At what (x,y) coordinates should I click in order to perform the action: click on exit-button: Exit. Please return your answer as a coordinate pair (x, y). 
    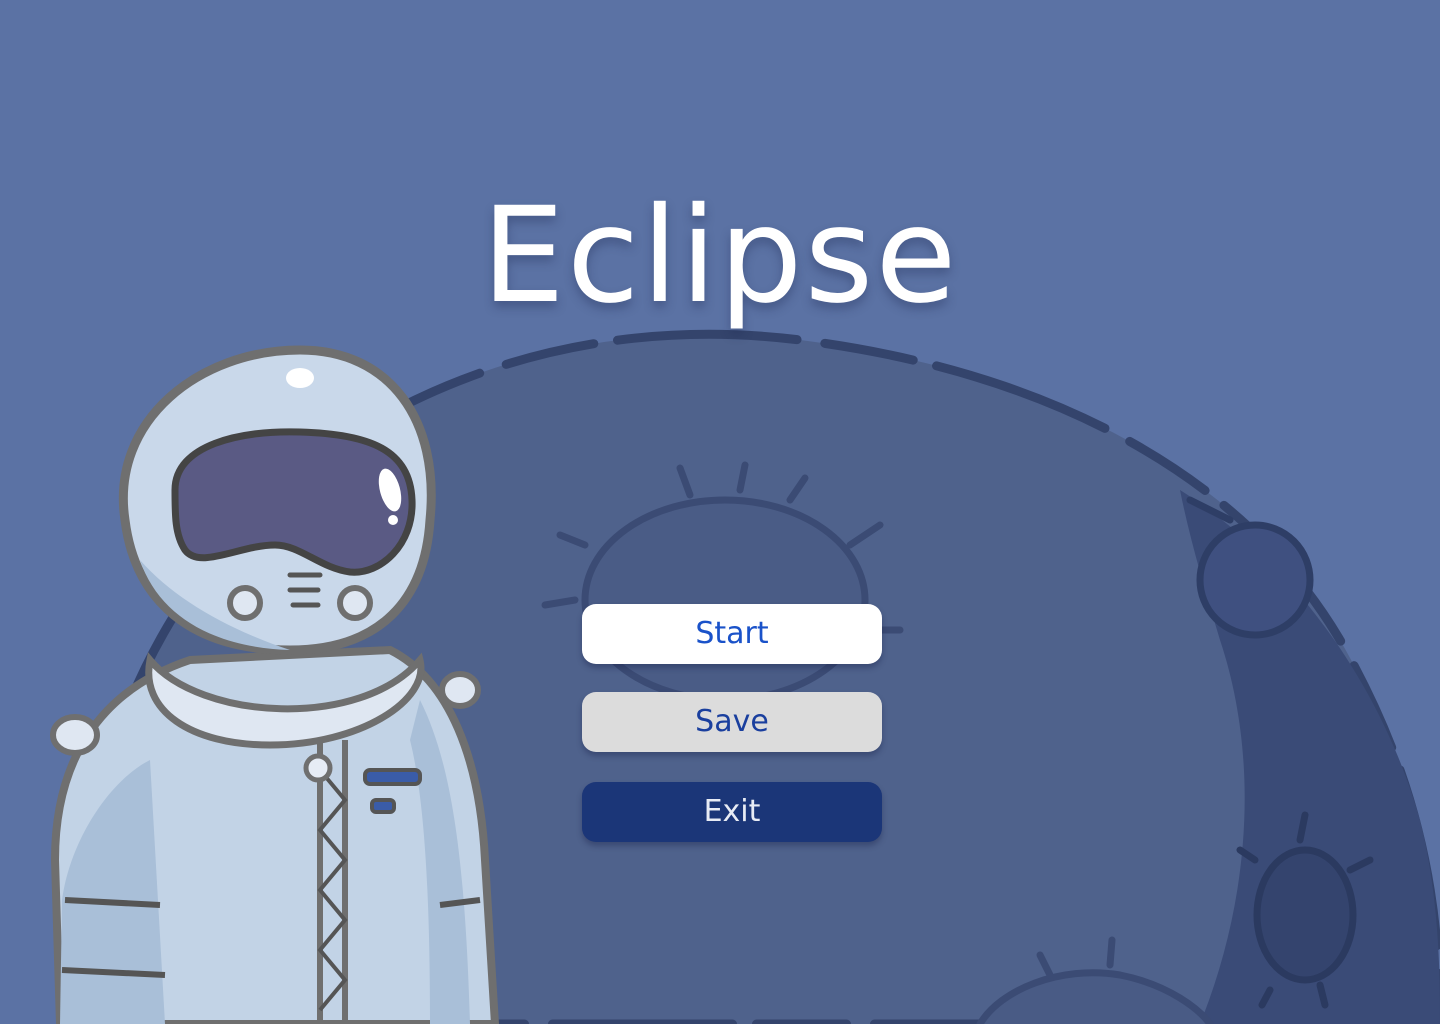
    Looking at the image, I should click on (732, 812).